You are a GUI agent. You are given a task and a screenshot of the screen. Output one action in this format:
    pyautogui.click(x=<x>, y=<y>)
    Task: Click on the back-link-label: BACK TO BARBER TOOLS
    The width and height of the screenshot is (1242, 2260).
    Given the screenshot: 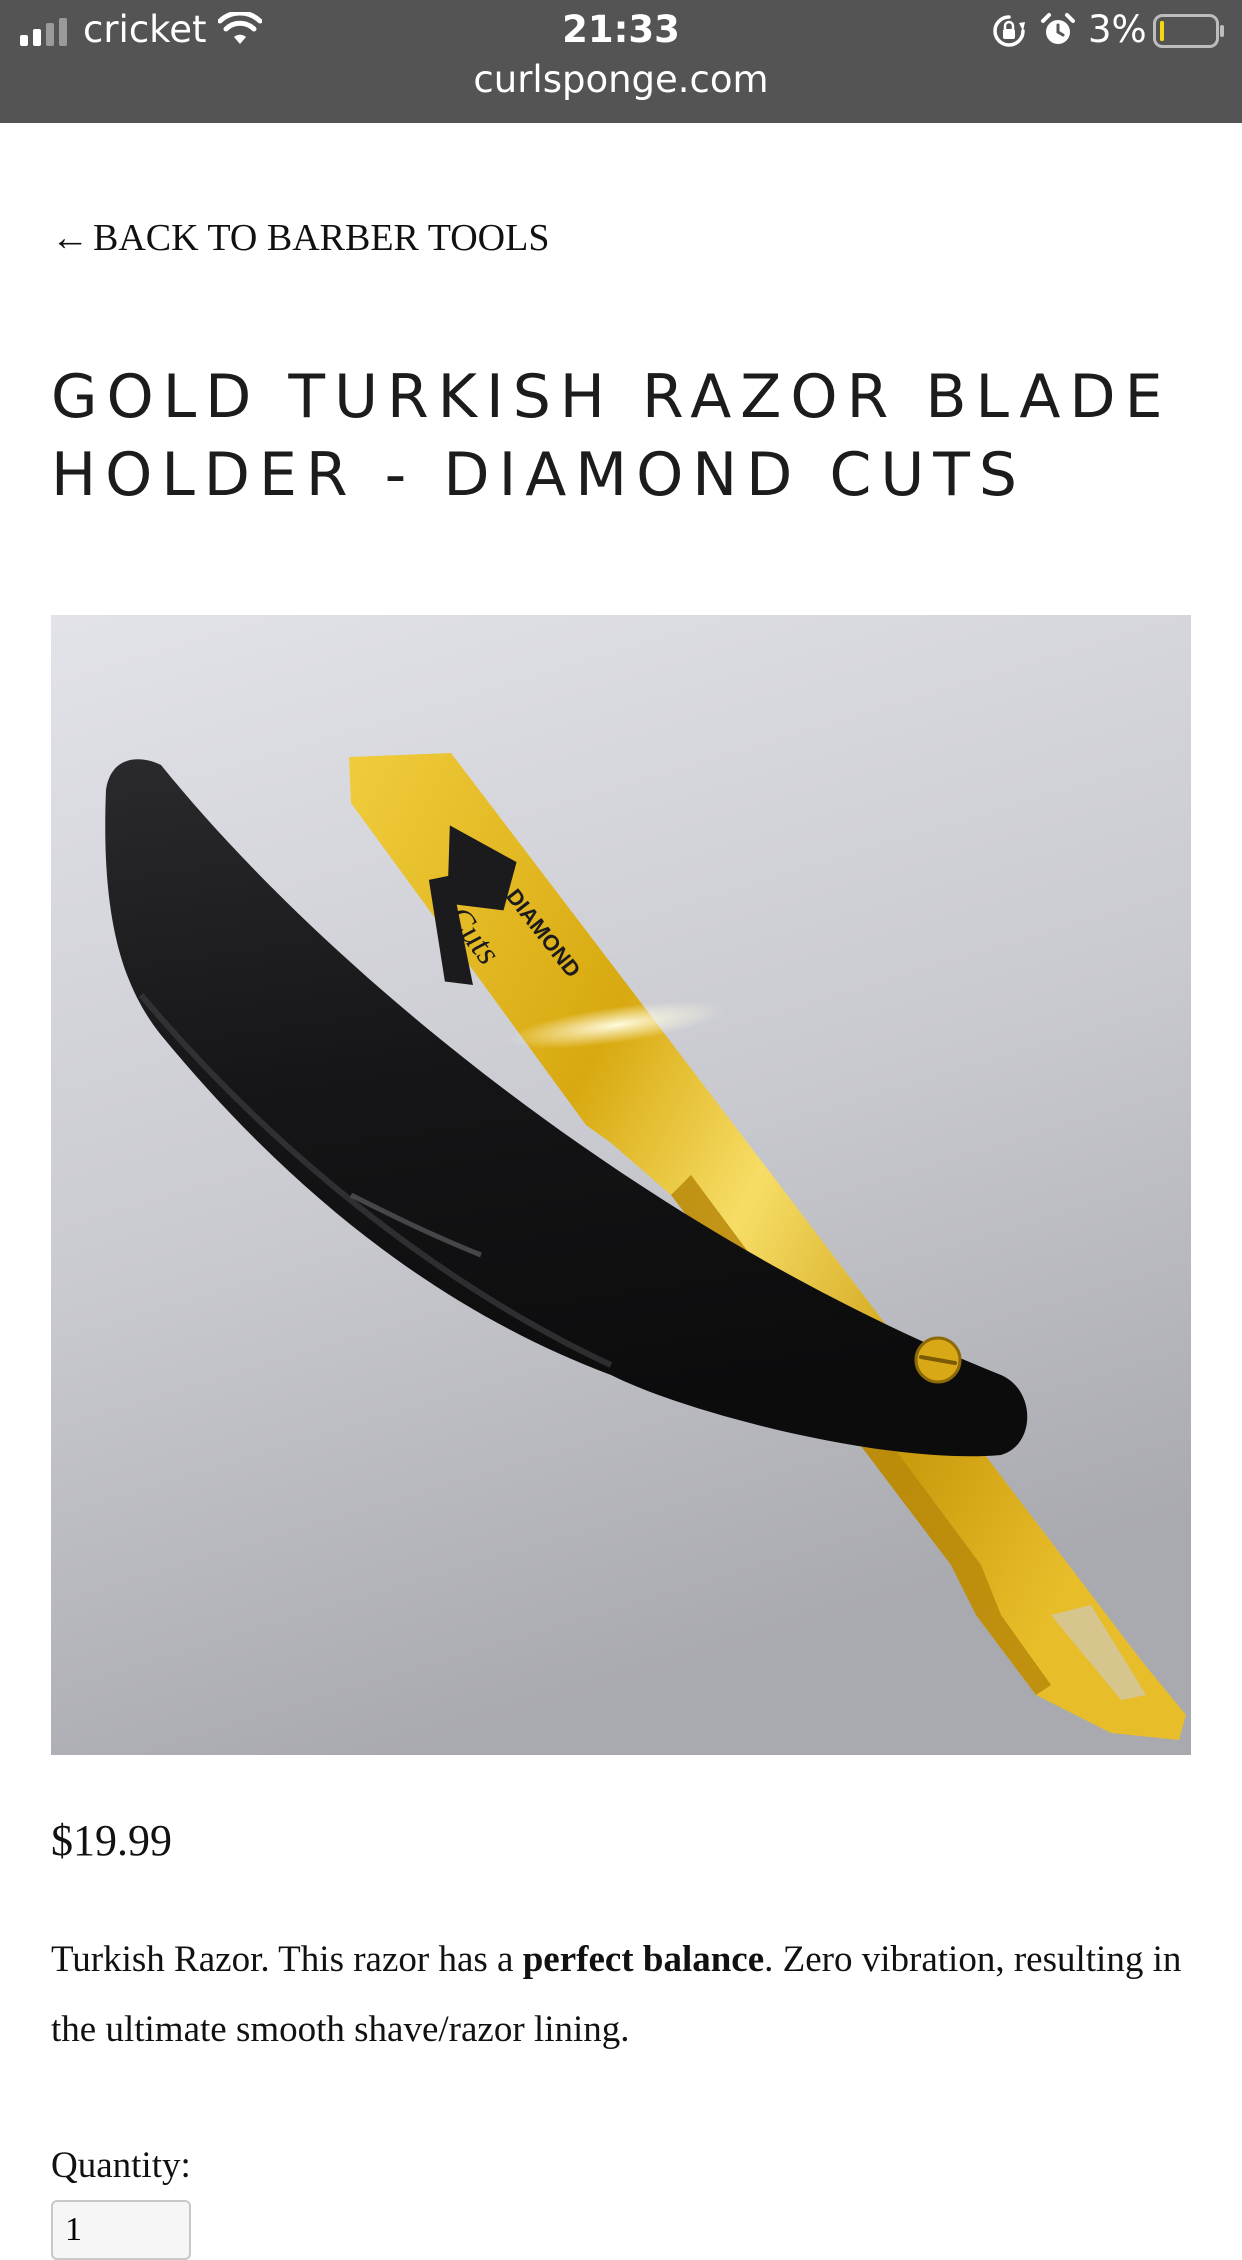 What is the action you would take?
    pyautogui.click(x=321, y=238)
    